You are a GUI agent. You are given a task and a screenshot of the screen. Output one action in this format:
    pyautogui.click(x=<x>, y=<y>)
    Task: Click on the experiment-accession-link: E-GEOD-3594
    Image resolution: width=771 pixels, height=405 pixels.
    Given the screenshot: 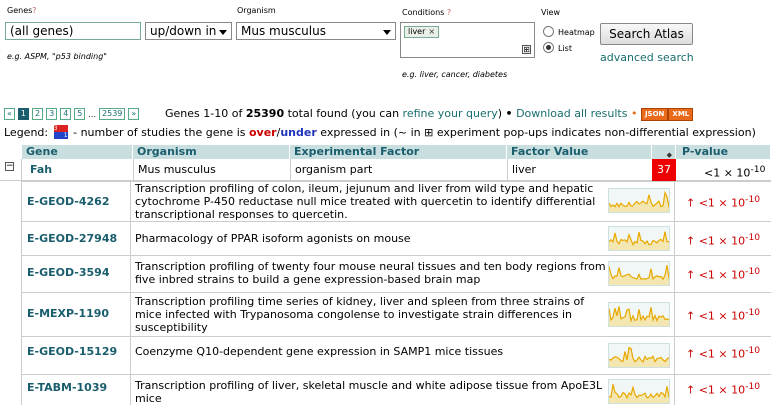 What is the action you would take?
    pyautogui.click(x=68, y=272)
    